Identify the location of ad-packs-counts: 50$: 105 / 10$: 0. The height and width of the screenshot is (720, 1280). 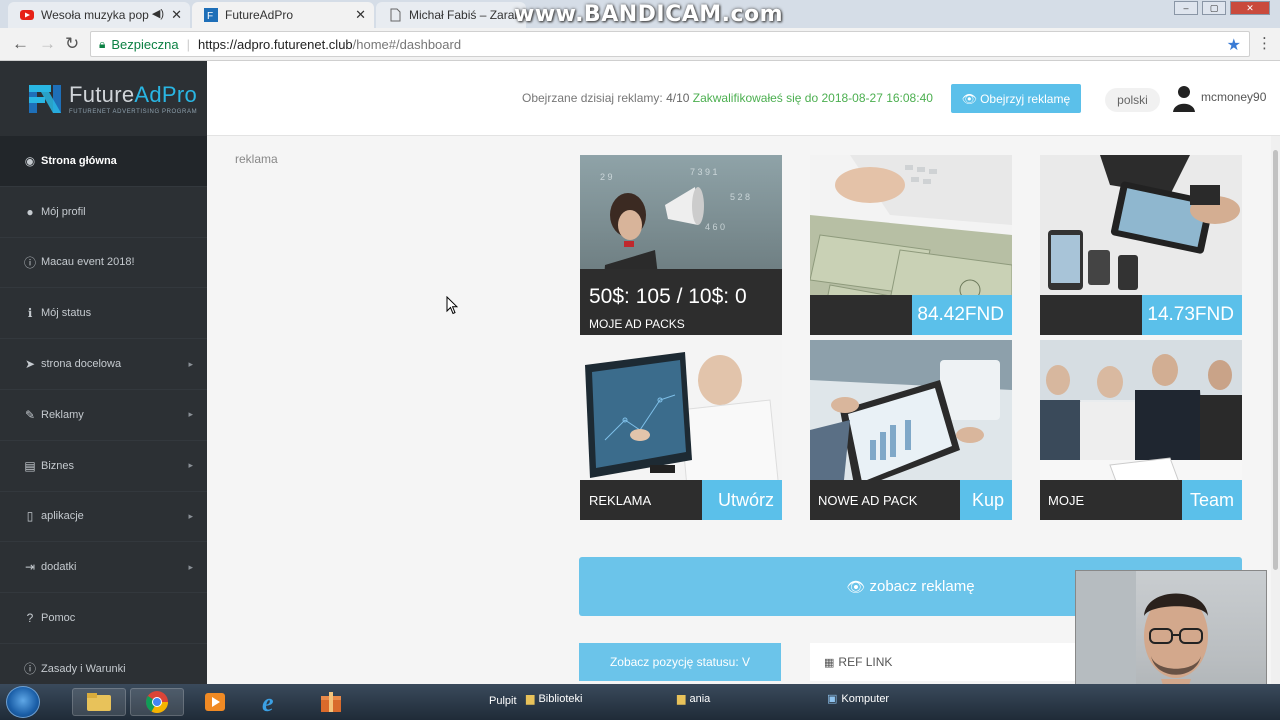
(668, 296).